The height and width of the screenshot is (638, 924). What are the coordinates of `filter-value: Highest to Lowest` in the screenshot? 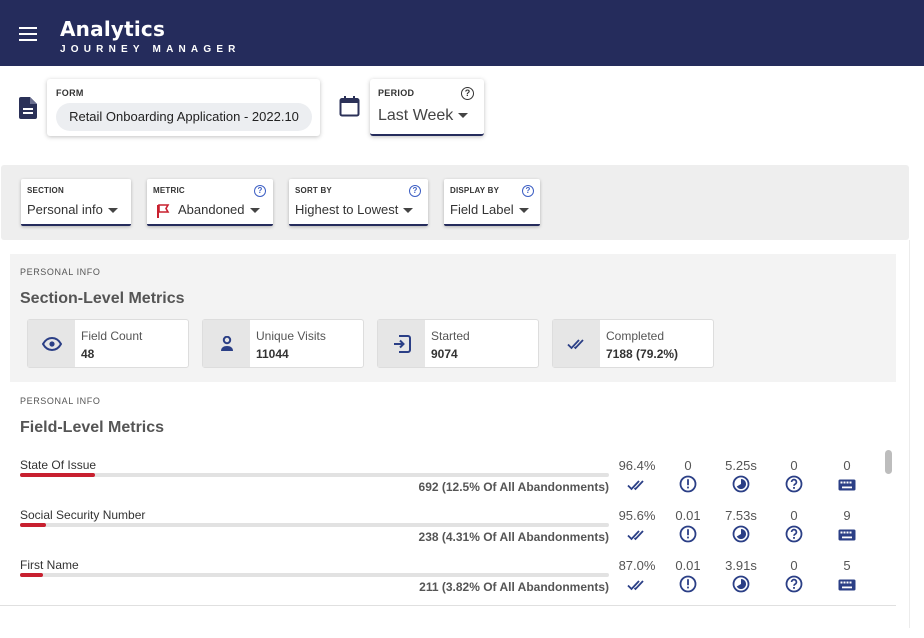 It's located at (354, 209).